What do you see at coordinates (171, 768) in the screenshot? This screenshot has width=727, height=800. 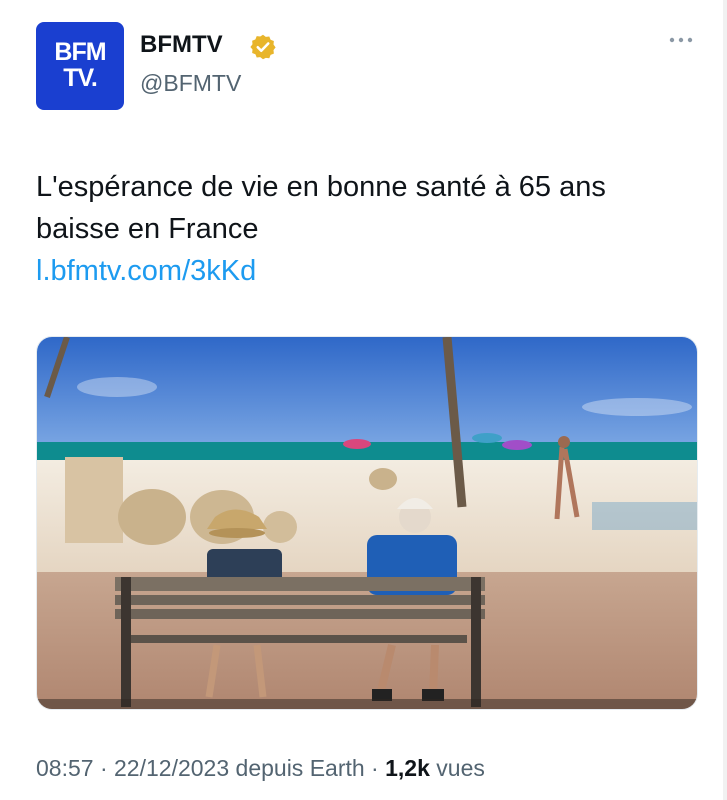 I see `tweet-date: 22/12/2023` at bounding box center [171, 768].